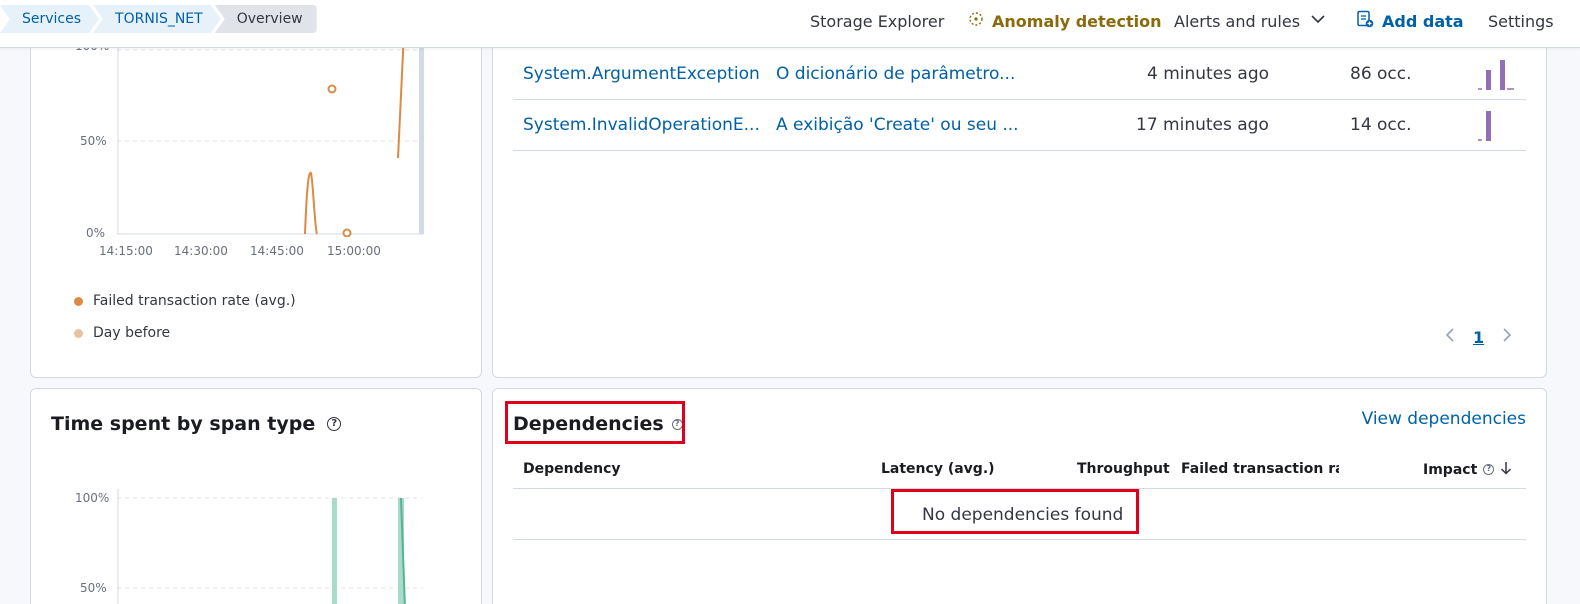 This screenshot has width=1580, height=604. I want to click on span-type-panel: Time spent by span type ? 100% 50%, so click(256, 496).